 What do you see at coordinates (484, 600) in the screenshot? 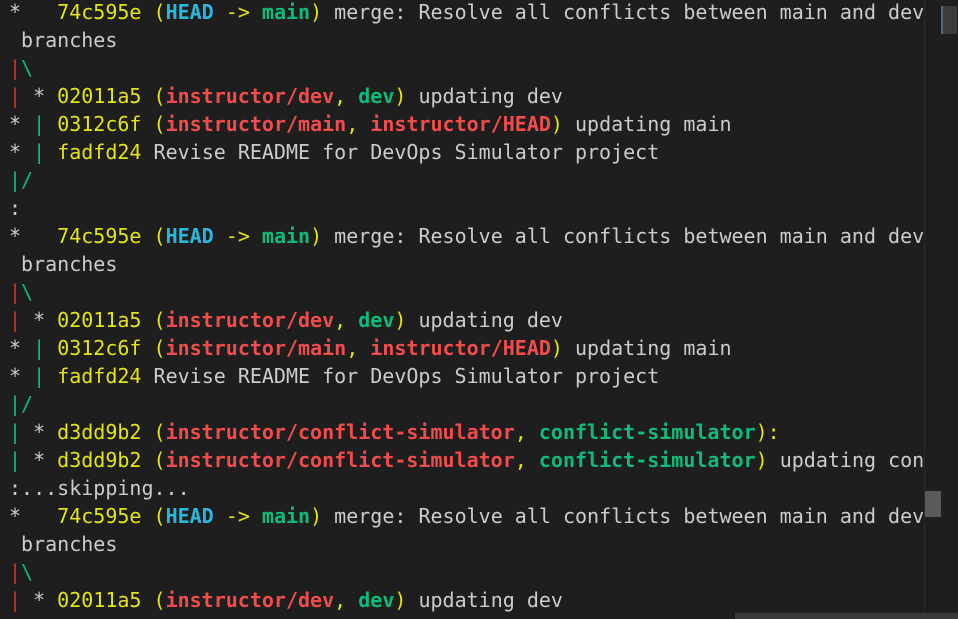
I see `log-segment-msg: updating dev` at bounding box center [484, 600].